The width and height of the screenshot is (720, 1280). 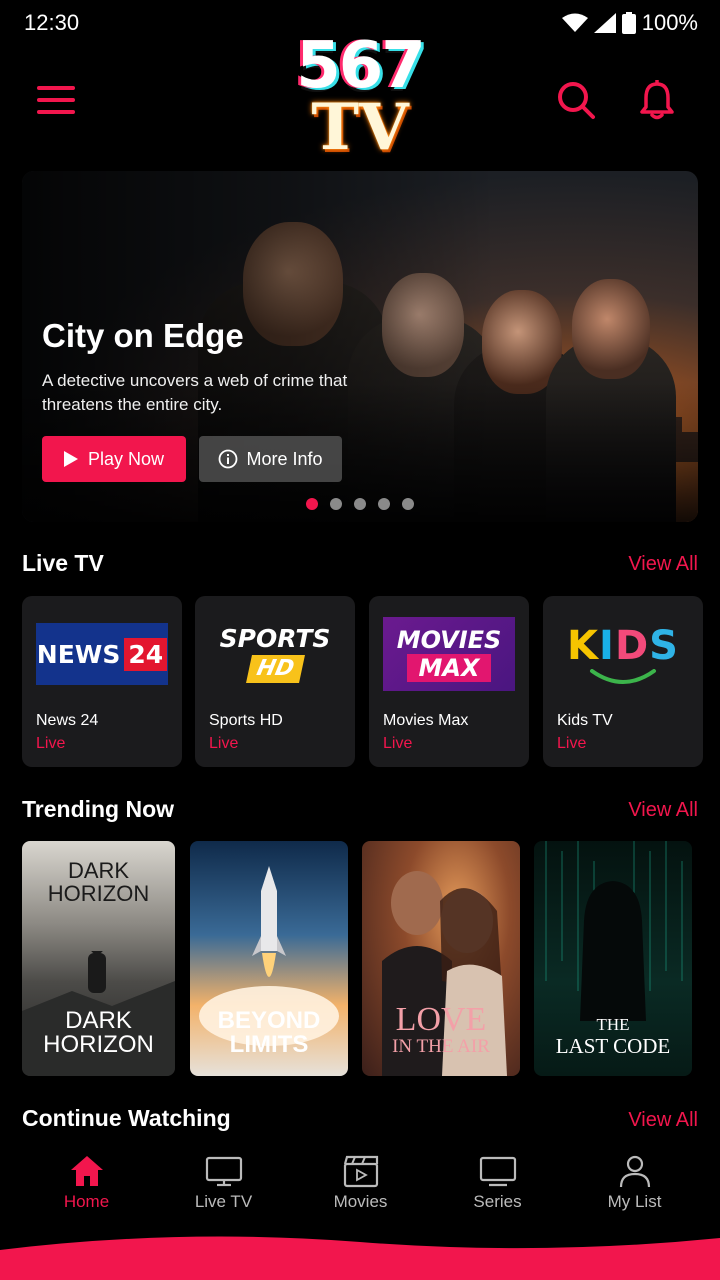 What do you see at coordinates (86, 1191) in the screenshot?
I see `nav-item-home: Home` at bounding box center [86, 1191].